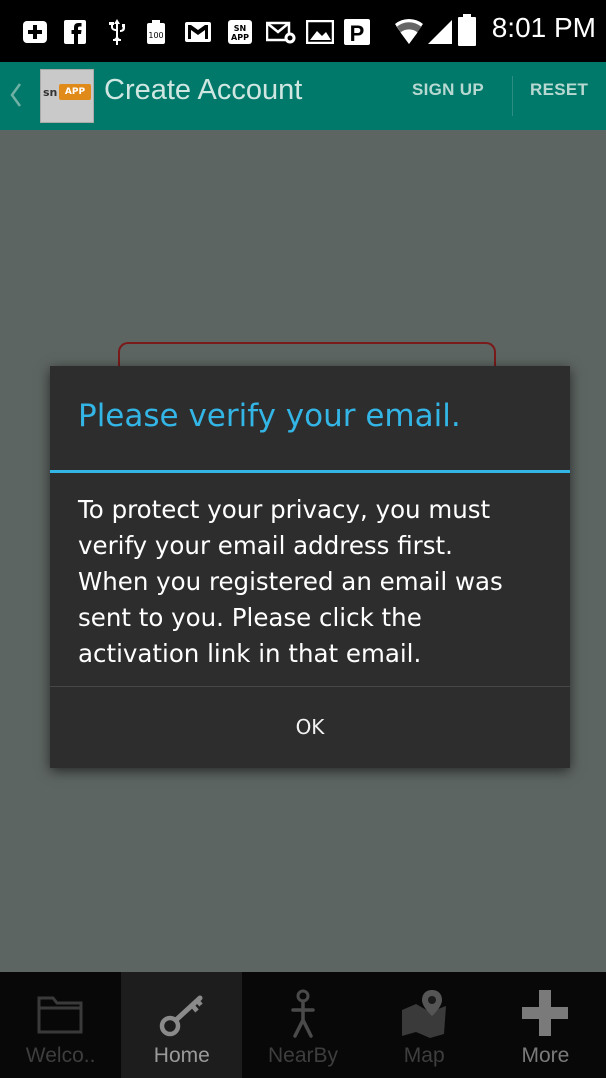 This screenshot has width=606, height=1078. Describe the element at coordinates (290, 581) in the screenshot. I see `dialog-message-line: When you registered an email was` at that location.